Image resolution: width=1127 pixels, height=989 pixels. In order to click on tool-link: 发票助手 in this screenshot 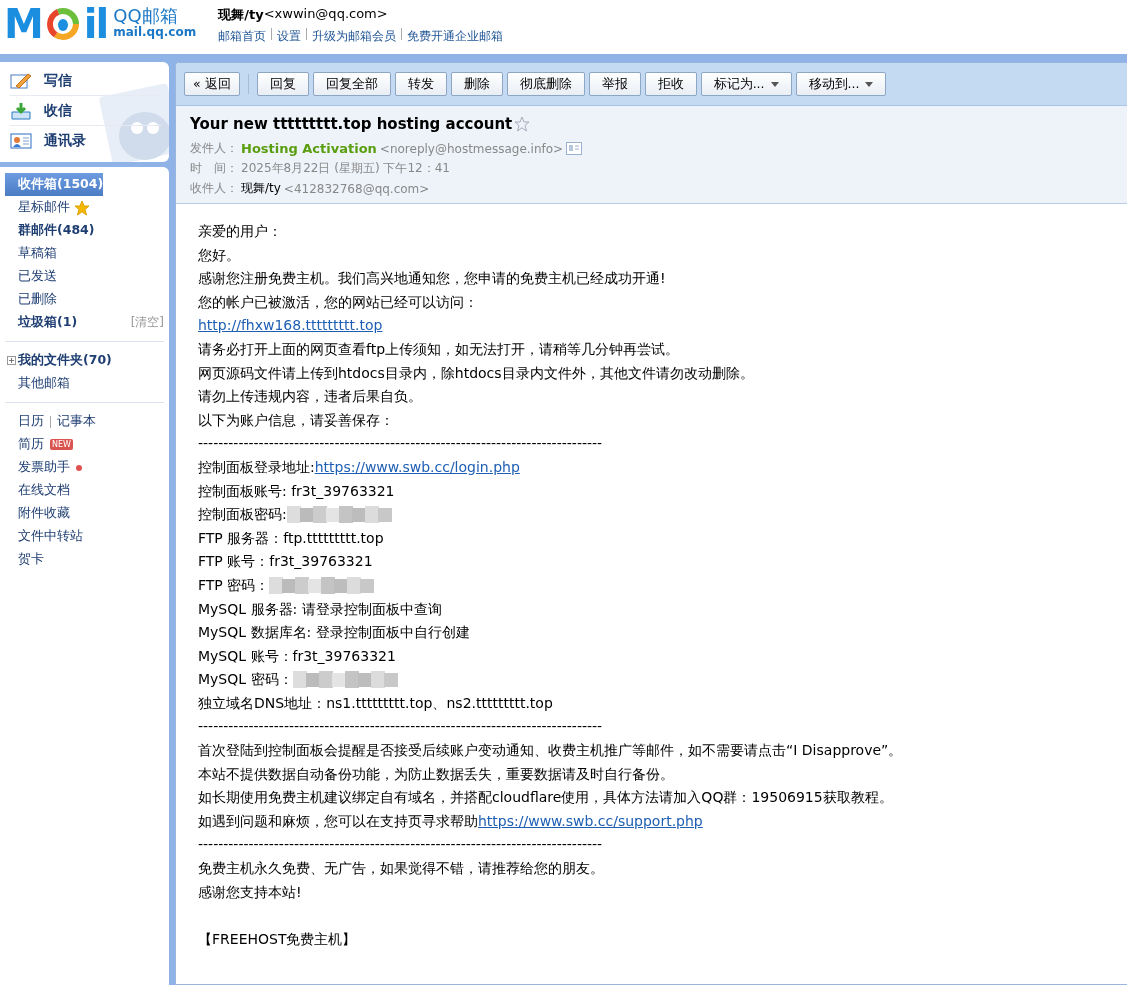, I will do `click(44, 467)`.